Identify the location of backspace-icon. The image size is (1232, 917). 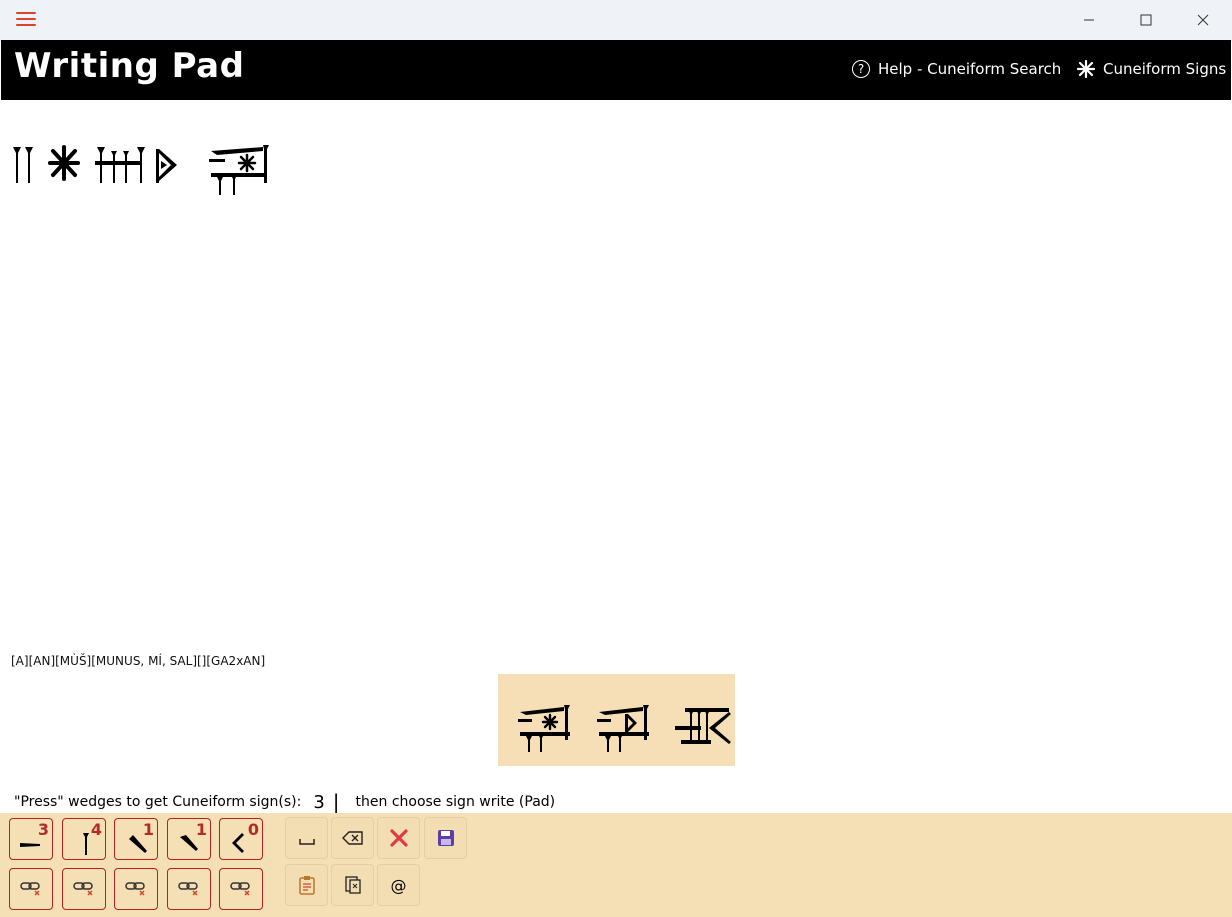
(352, 838).